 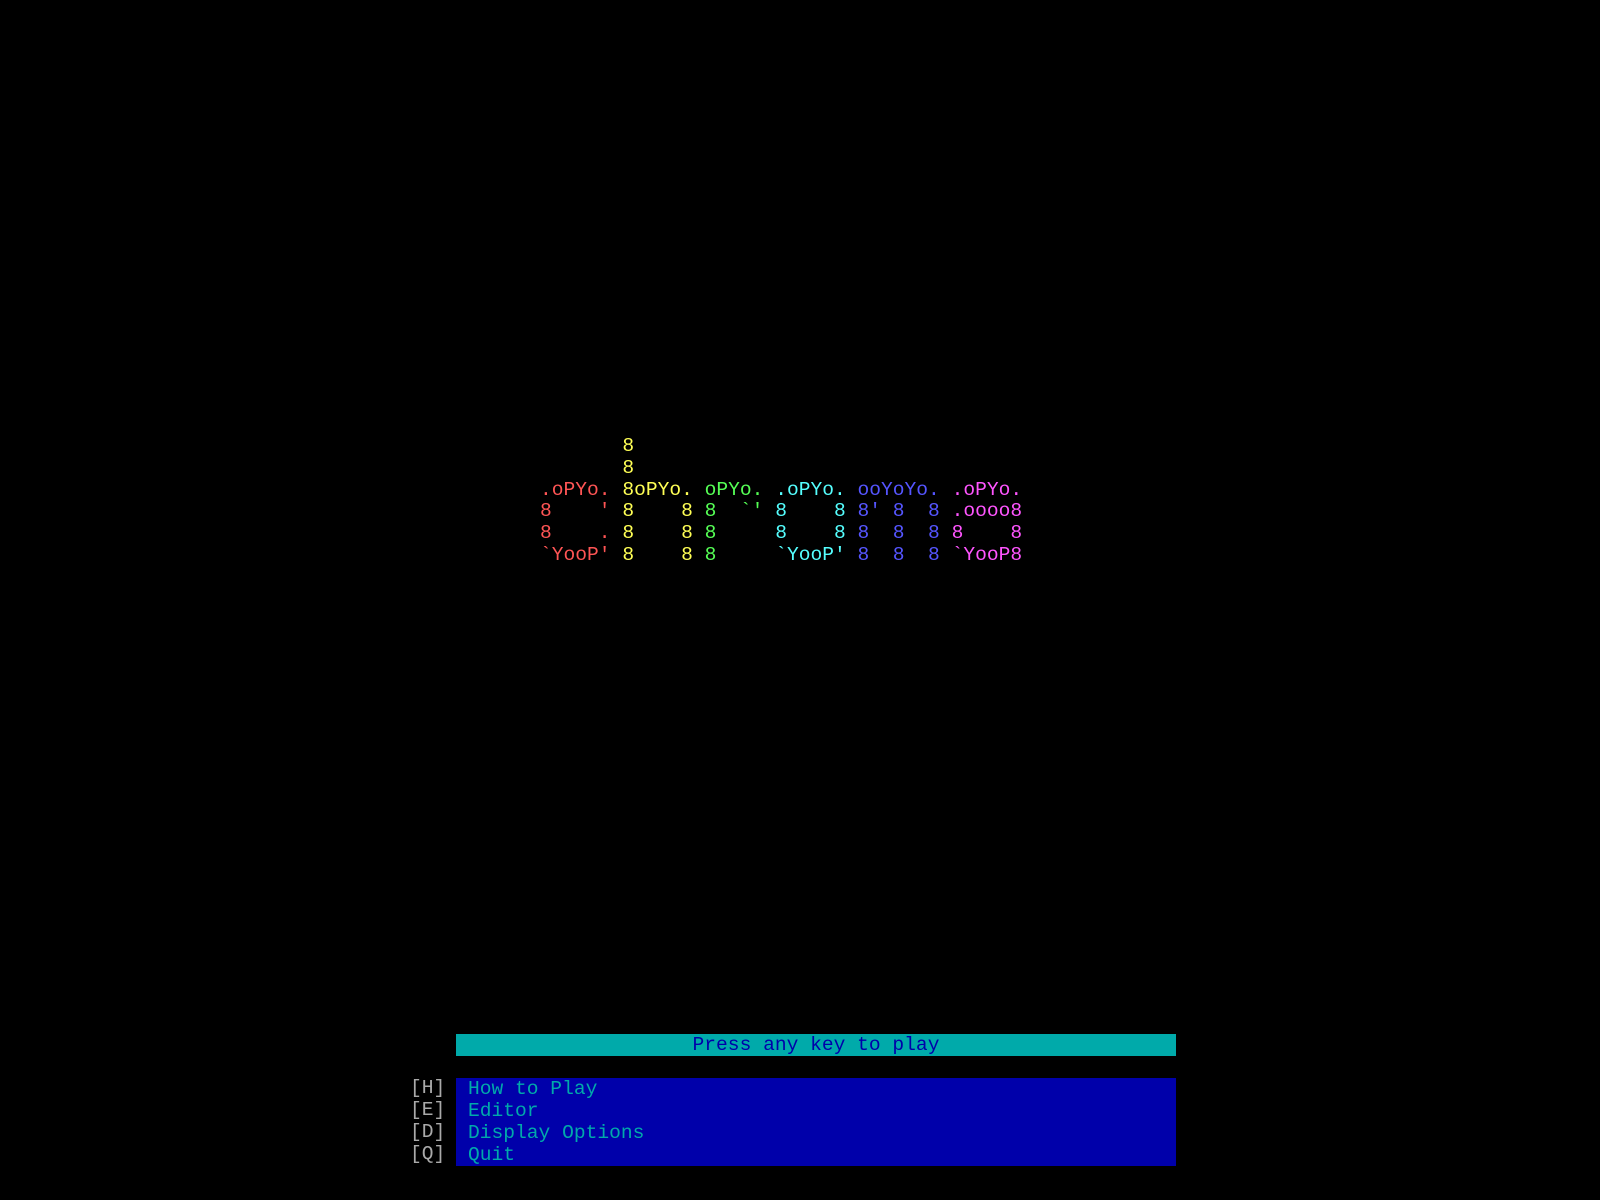 What do you see at coordinates (428, 1110) in the screenshot?
I see `shortcut-key-editor: [E]` at bounding box center [428, 1110].